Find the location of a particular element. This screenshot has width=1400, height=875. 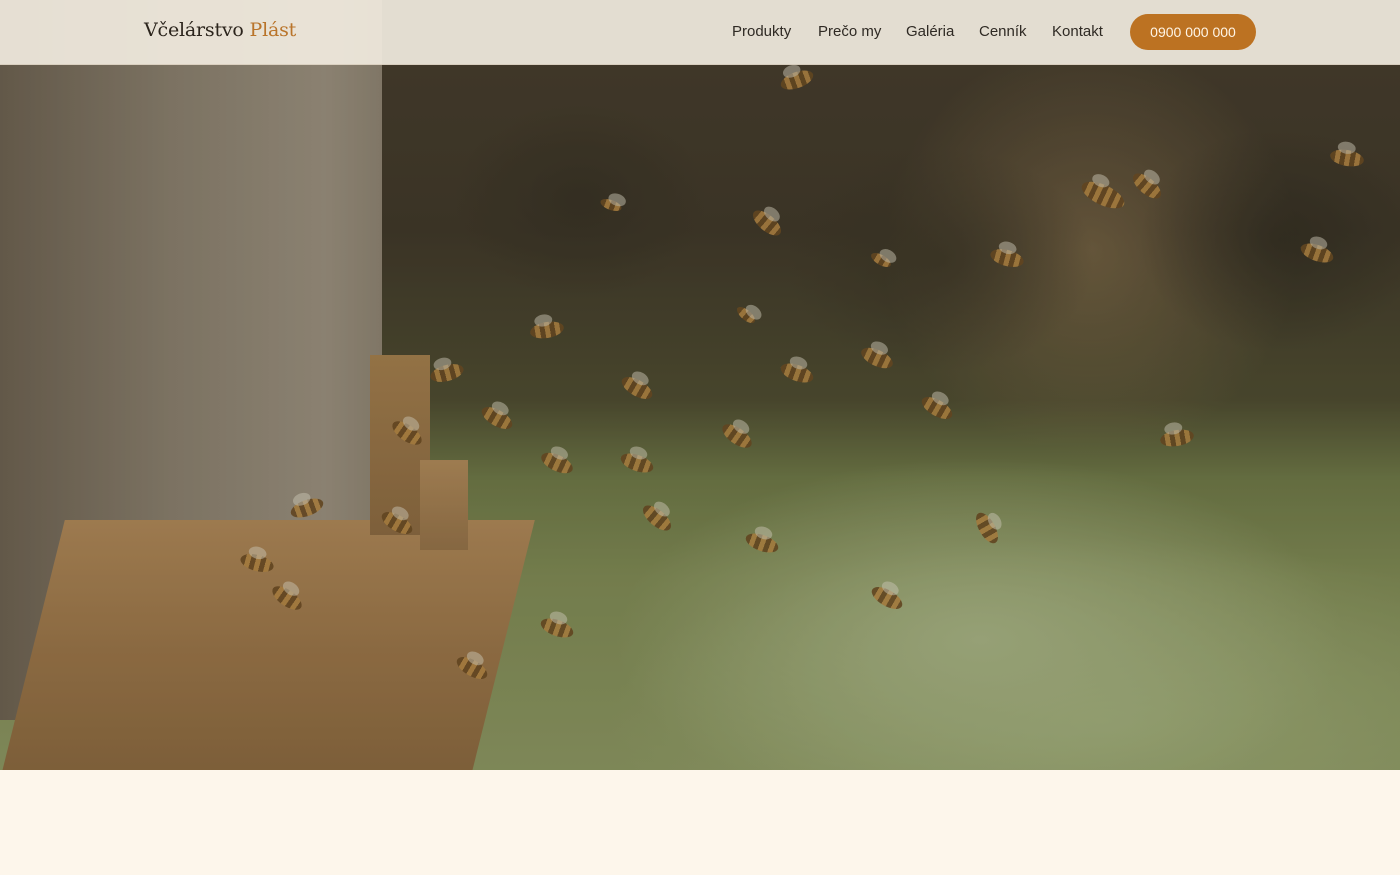

nav-link-cennik: Cenník is located at coordinates (1003, 31).